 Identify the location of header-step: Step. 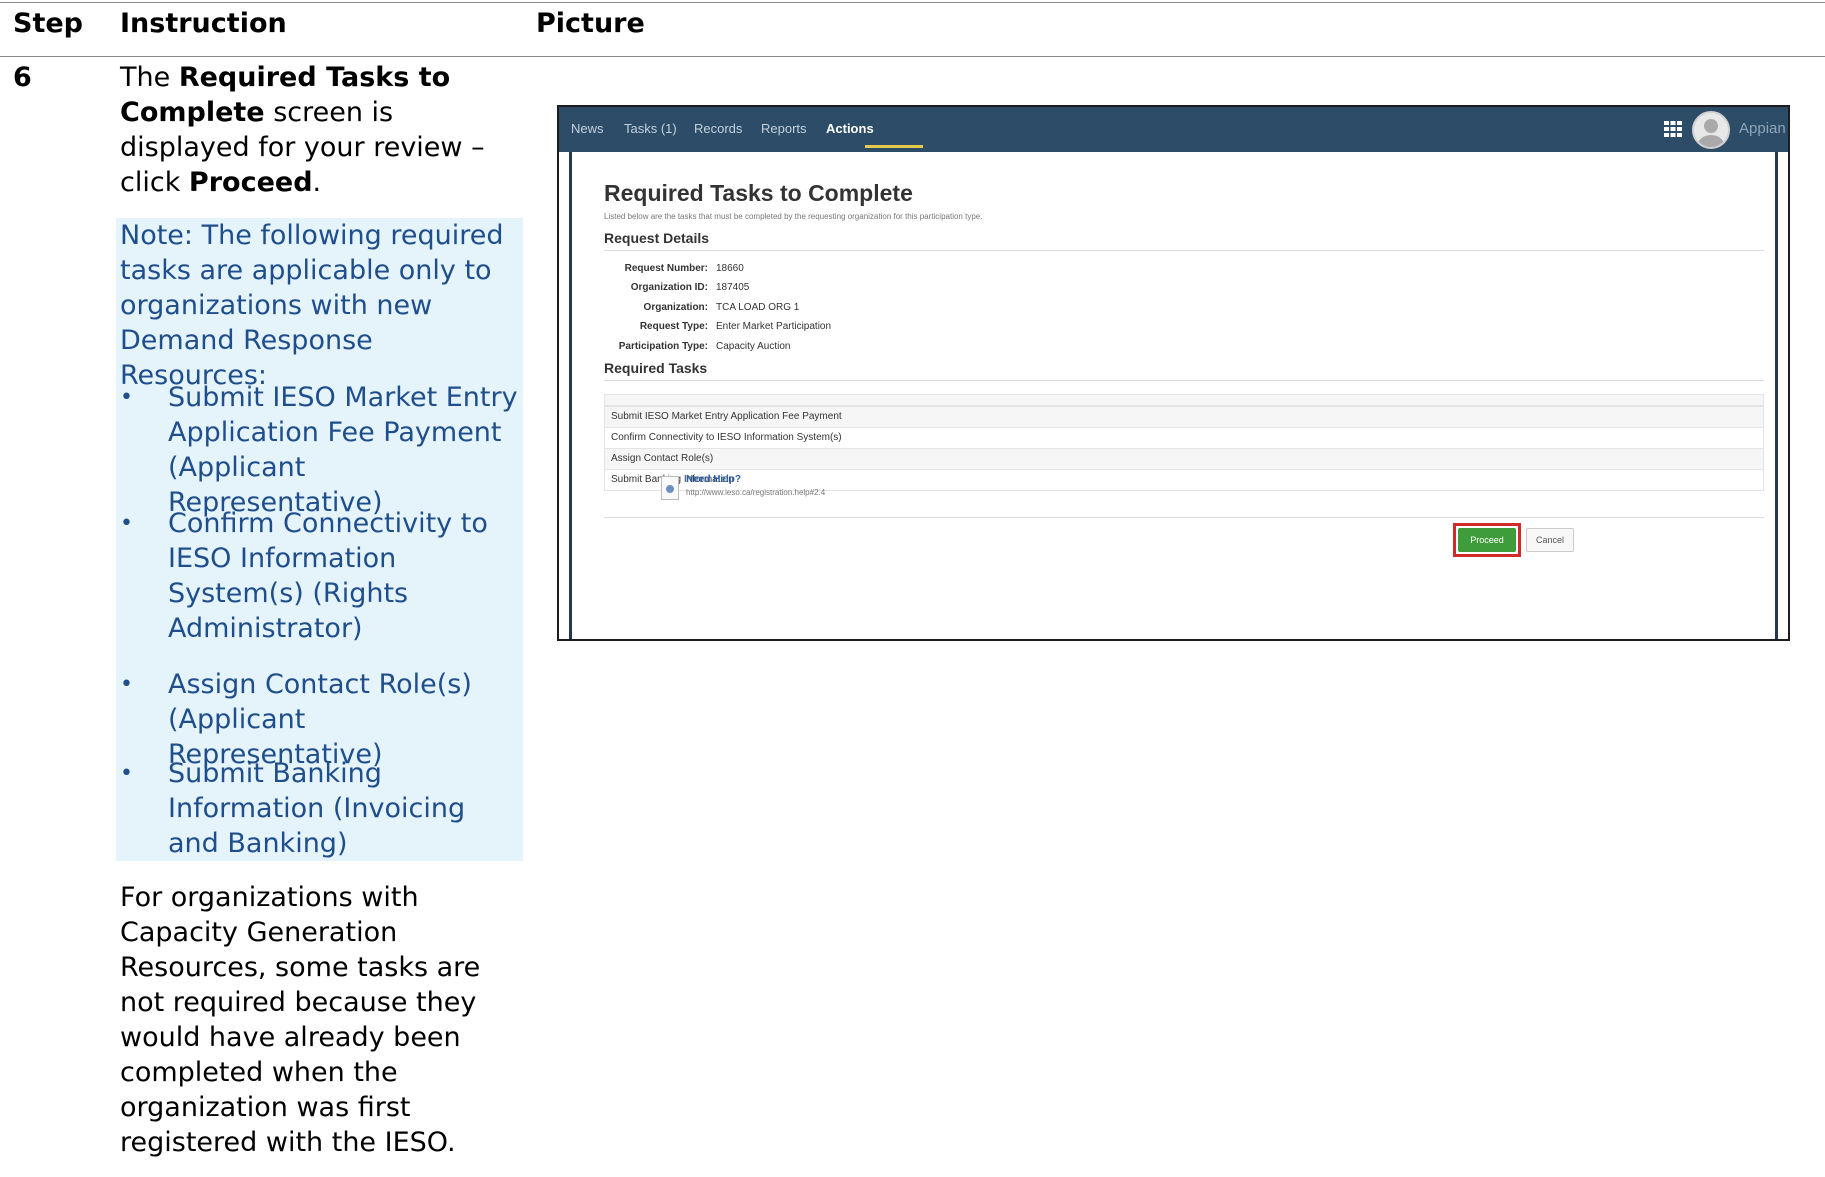
(48, 23).